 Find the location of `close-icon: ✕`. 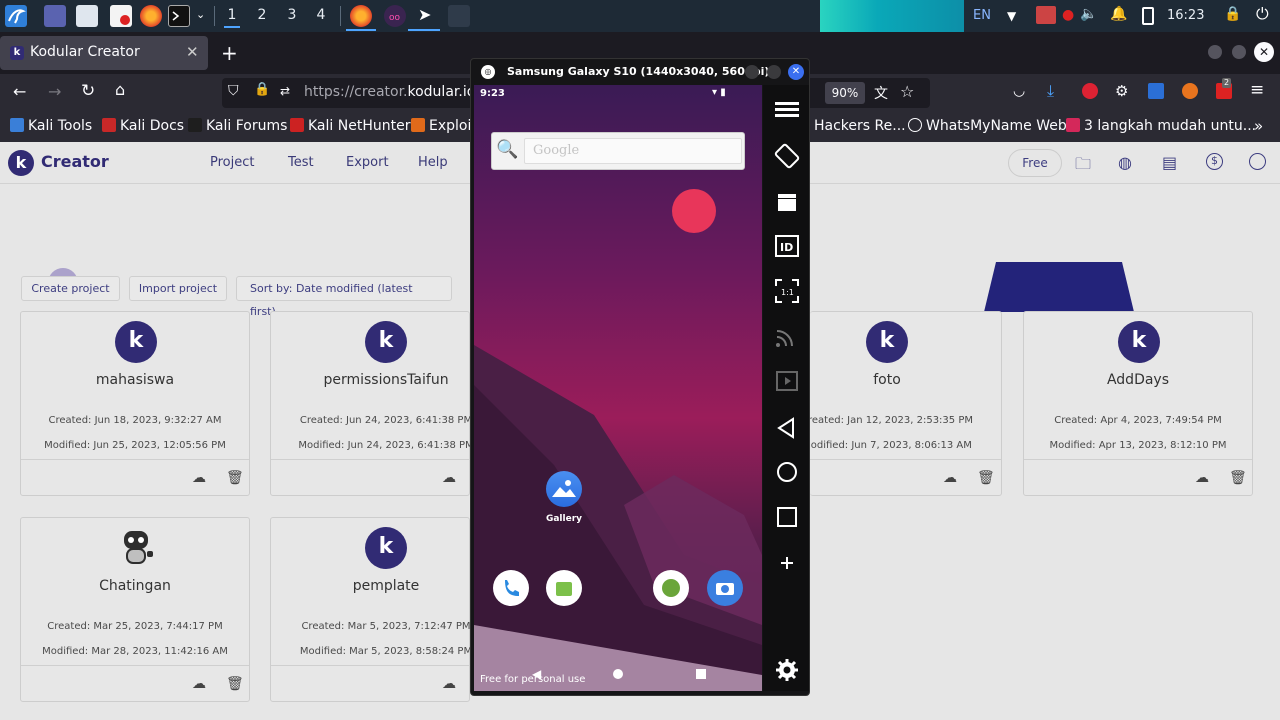

close-icon: ✕ is located at coordinates (796, 72).